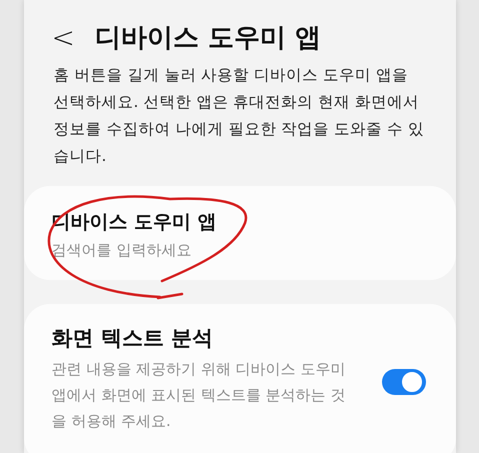 The height and width of the screenshot is (453, 479). What do you see at coordinates (133, 338) in the screenshot?
I see `setting-title: 화면 텍스트 분석` at bounding box center [133, 338].